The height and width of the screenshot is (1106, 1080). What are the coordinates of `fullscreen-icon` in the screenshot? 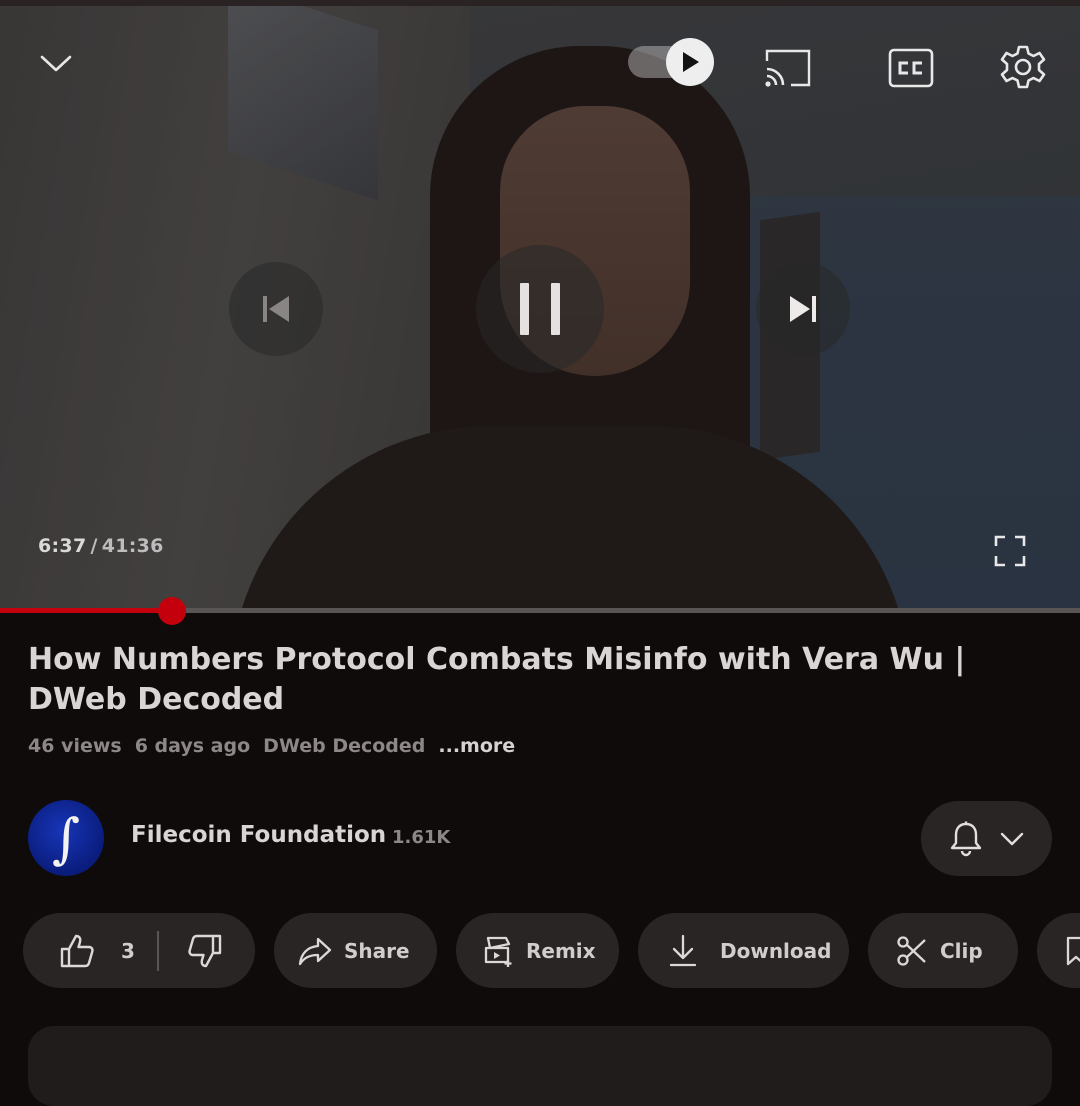 It's located at (1010, 551).